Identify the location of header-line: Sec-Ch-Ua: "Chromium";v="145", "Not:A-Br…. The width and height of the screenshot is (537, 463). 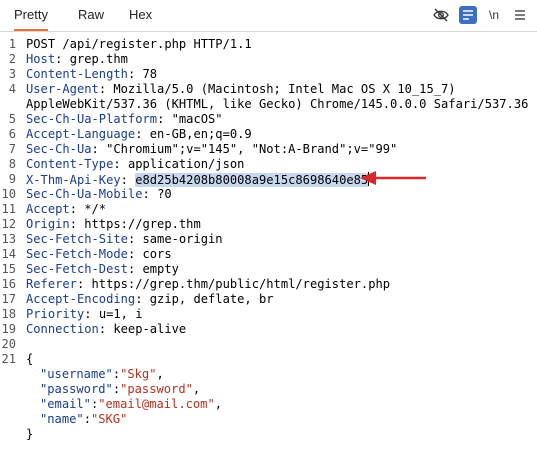
(211, 149).